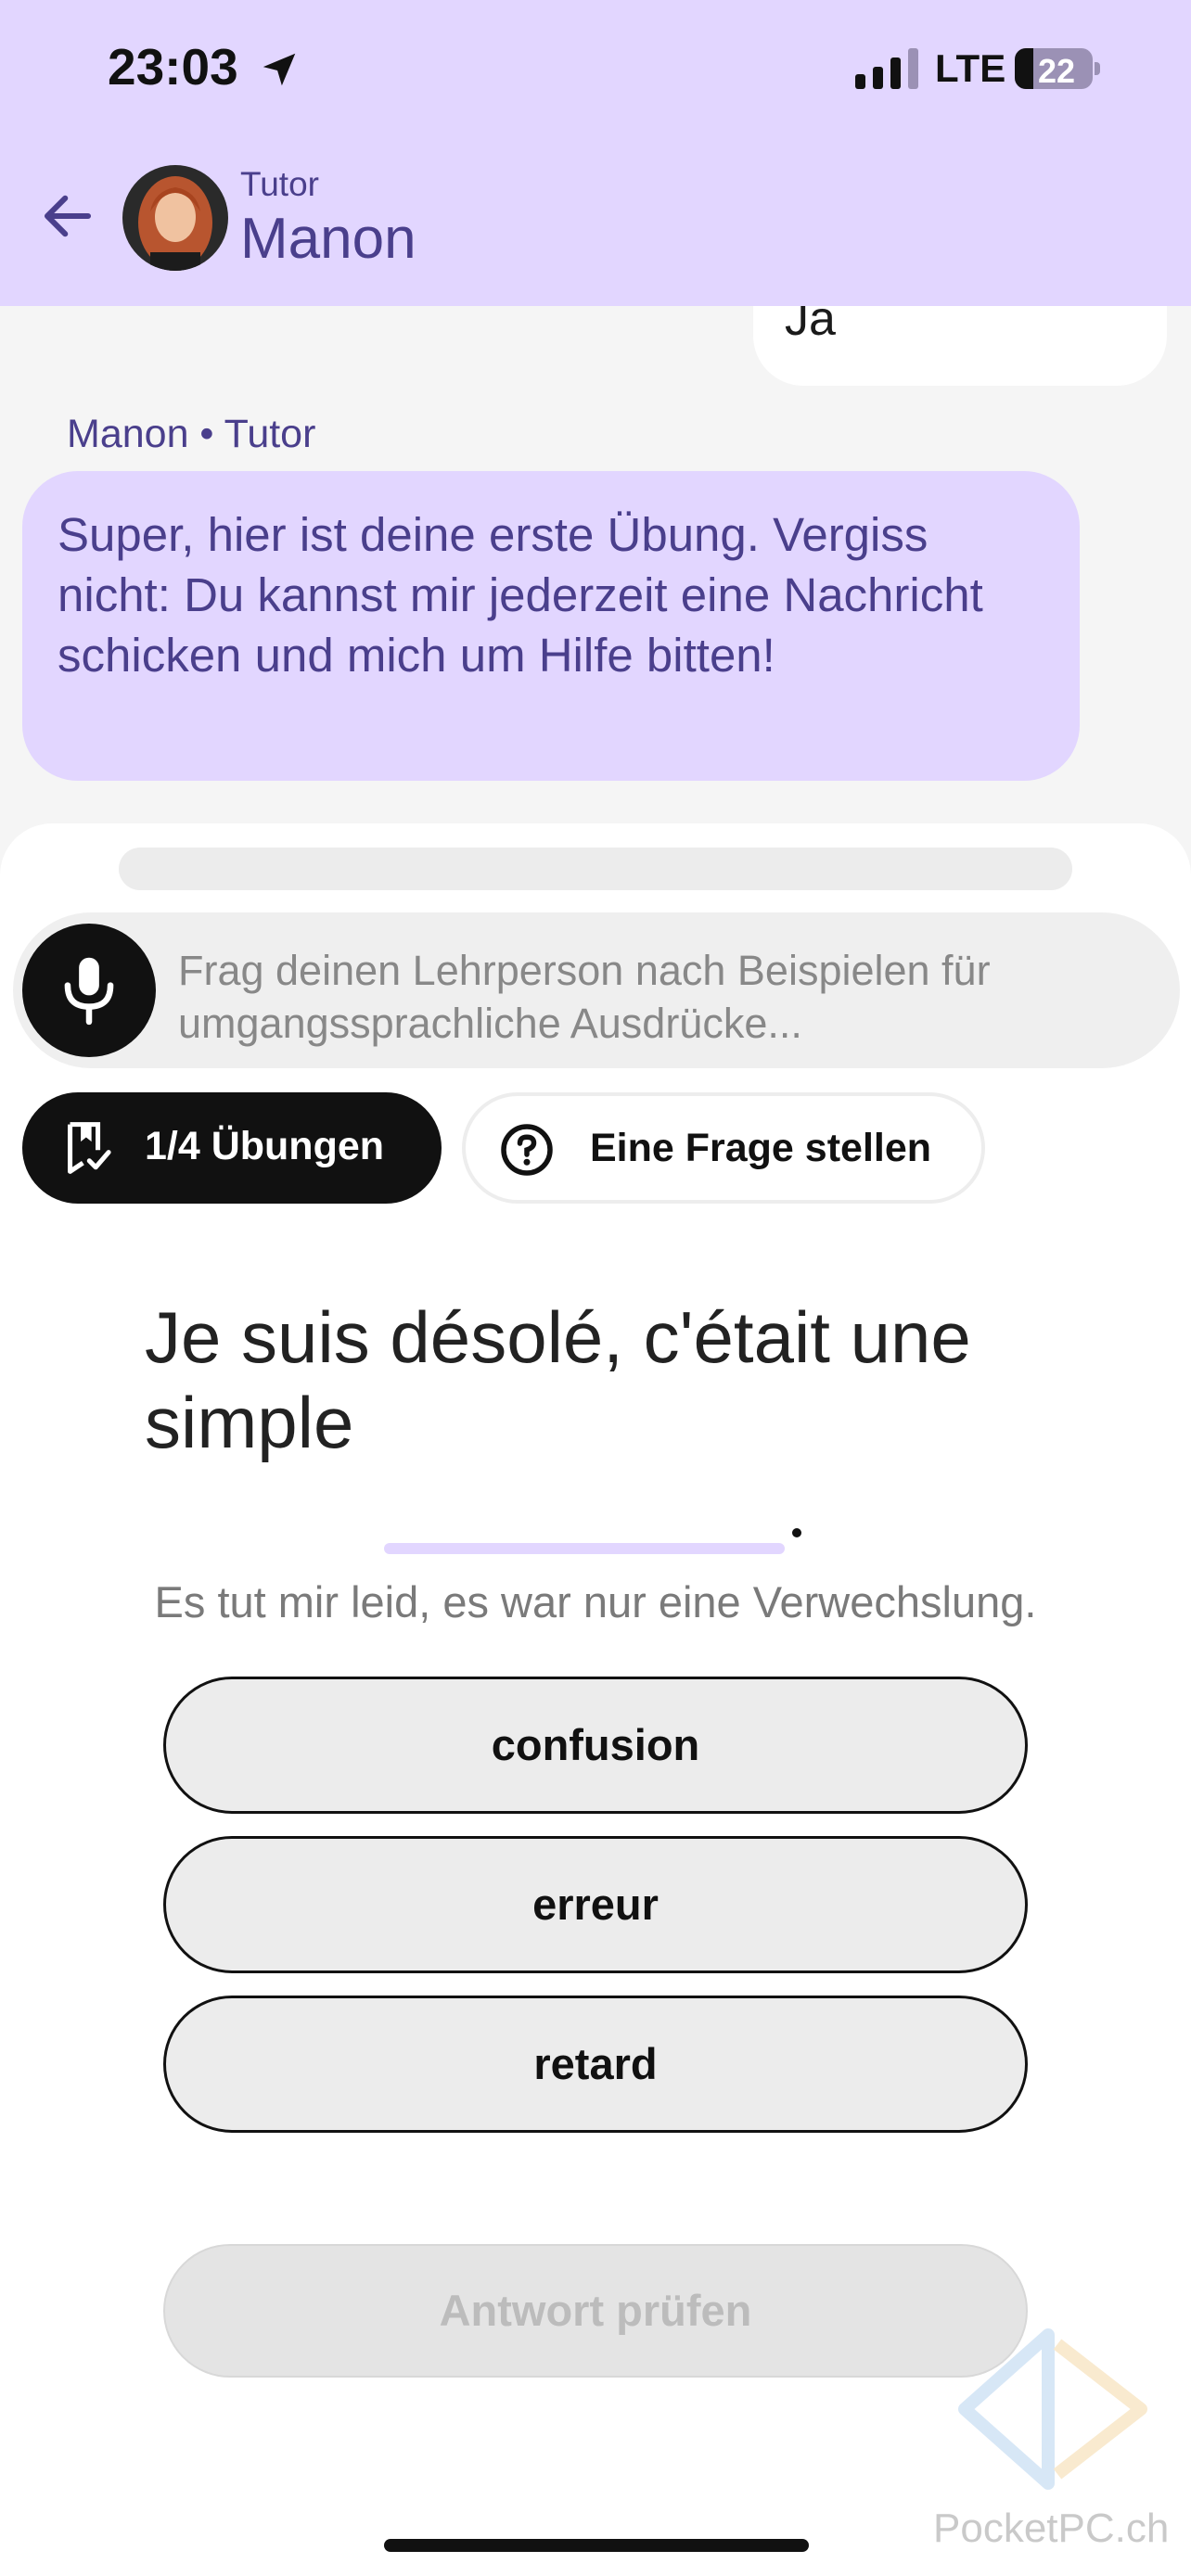  What do you see at coordinates (595, 2311) in the screenshot?
I see `check-answer-button: Antwort prüfen` at bounding box center [595, 2311].